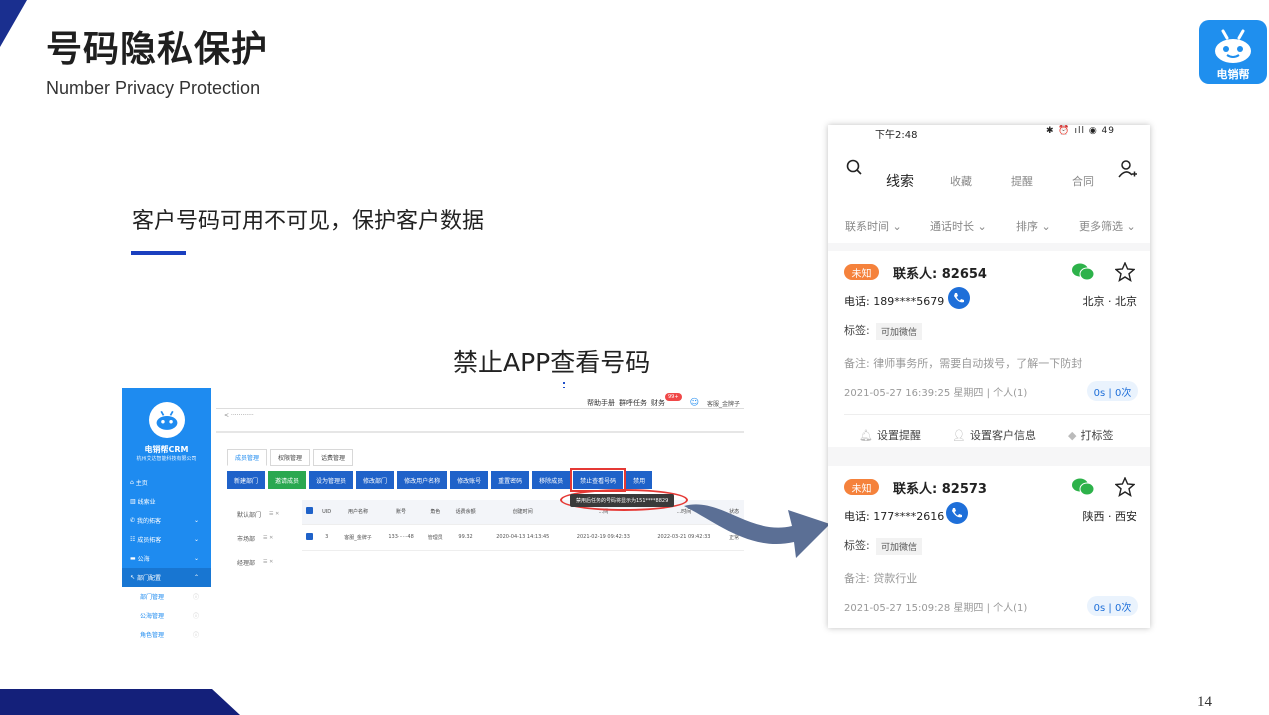 This screenshot has height=715, width=1269. What do you see at coordinates (551, 480) in the screenshot?
I see `remove-member-button: 移除成员` at bounding box center [551, 480].